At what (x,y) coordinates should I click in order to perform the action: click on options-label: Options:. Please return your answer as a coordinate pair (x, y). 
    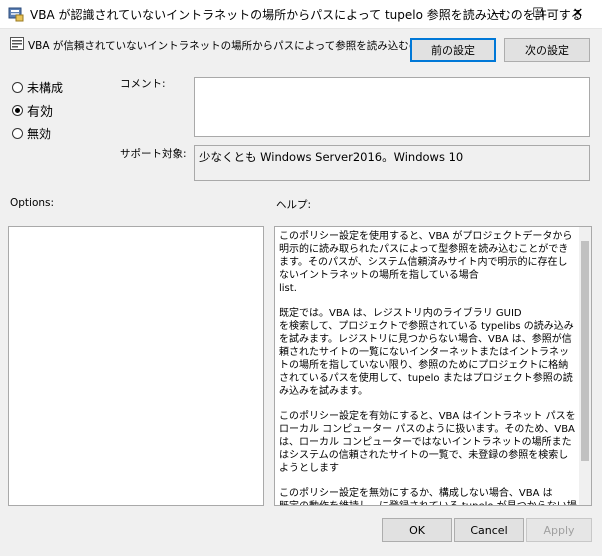
    Looking at the image, I should click on (32, 203).